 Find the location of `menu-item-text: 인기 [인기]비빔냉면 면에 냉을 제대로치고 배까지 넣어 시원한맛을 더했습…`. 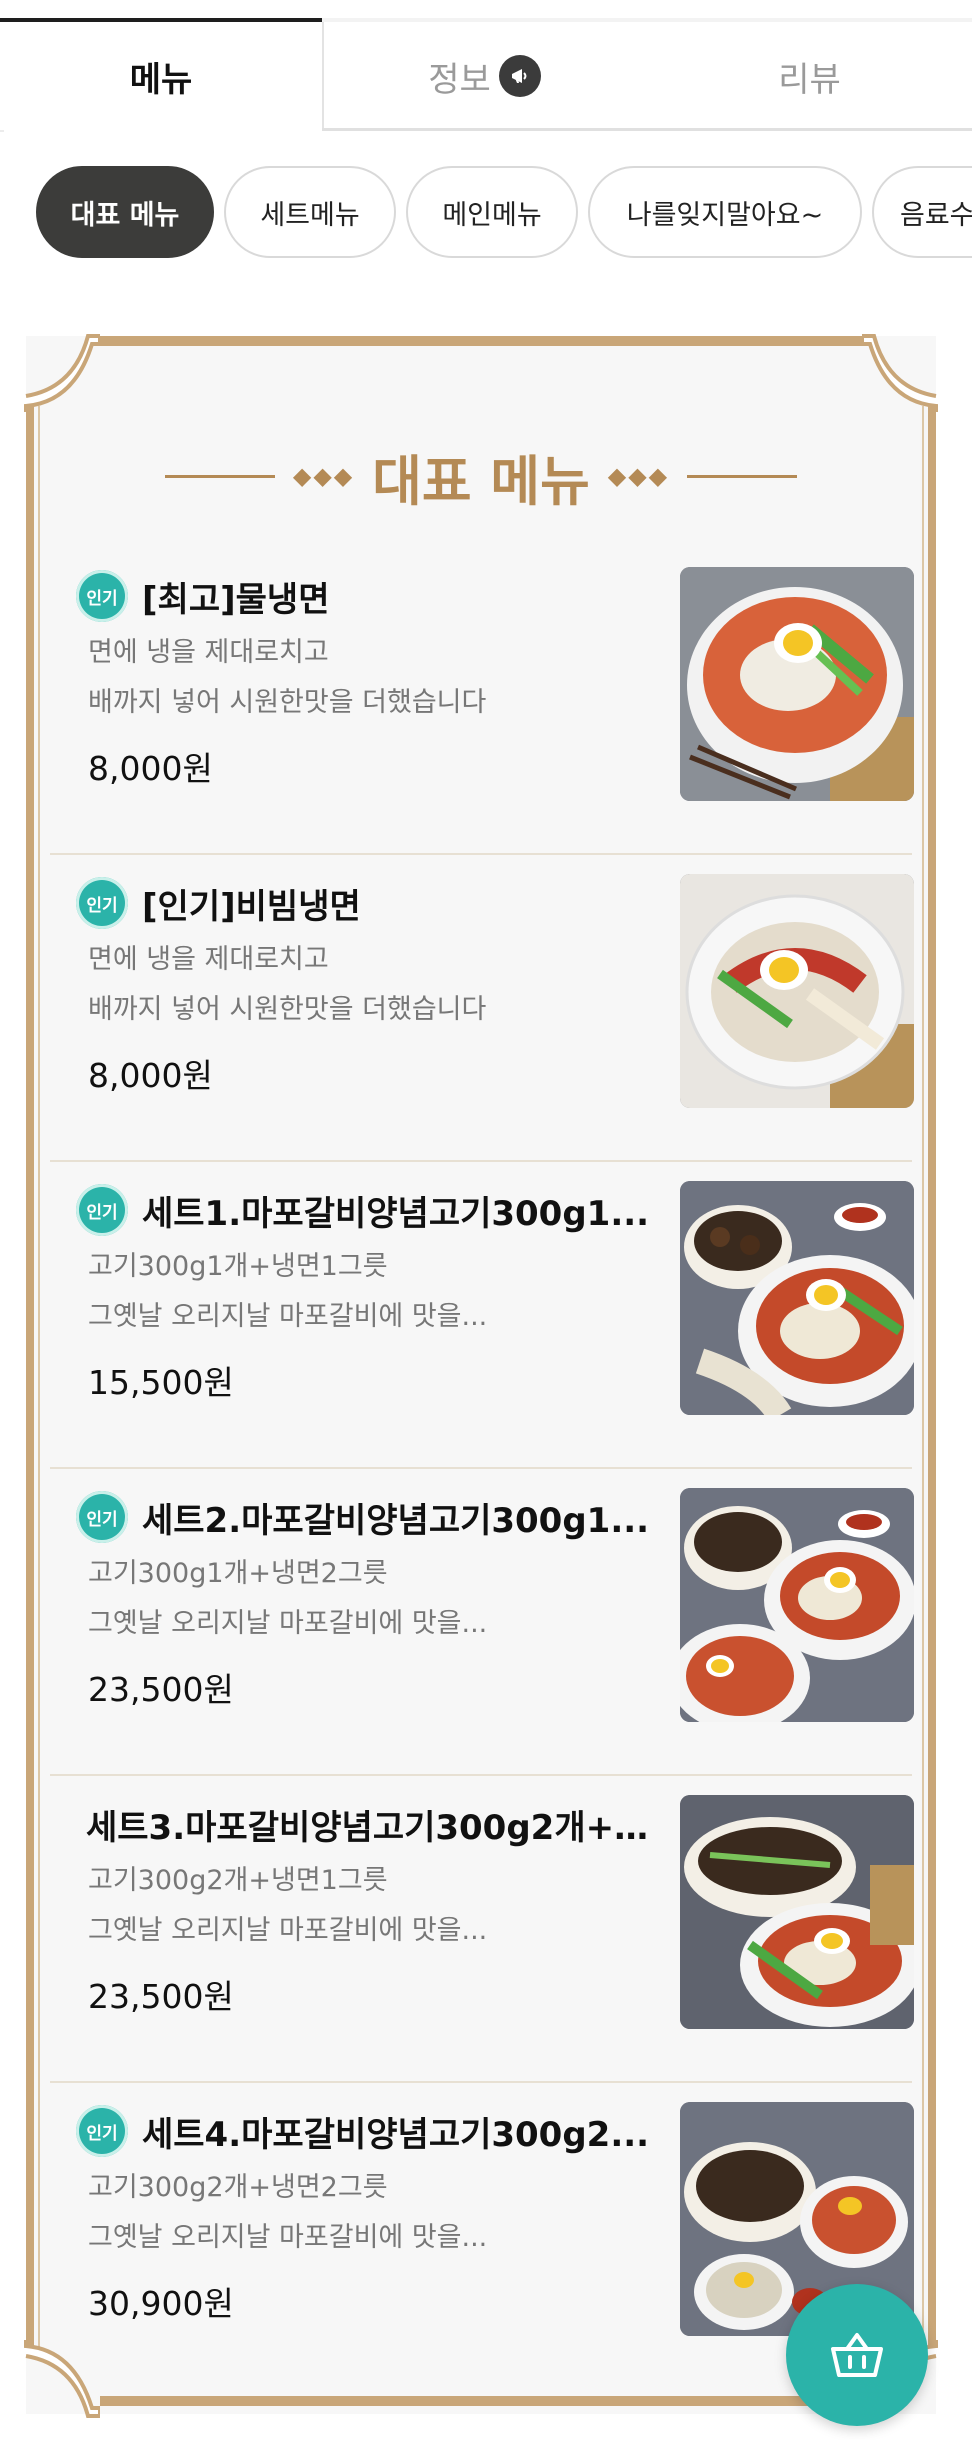

menu-item-text: 인기 [인기]비빔냉면 면에 냉을 제대로치고 배까지 넣어 시원한맛을 더했습… is located at coordinates (350, 986).